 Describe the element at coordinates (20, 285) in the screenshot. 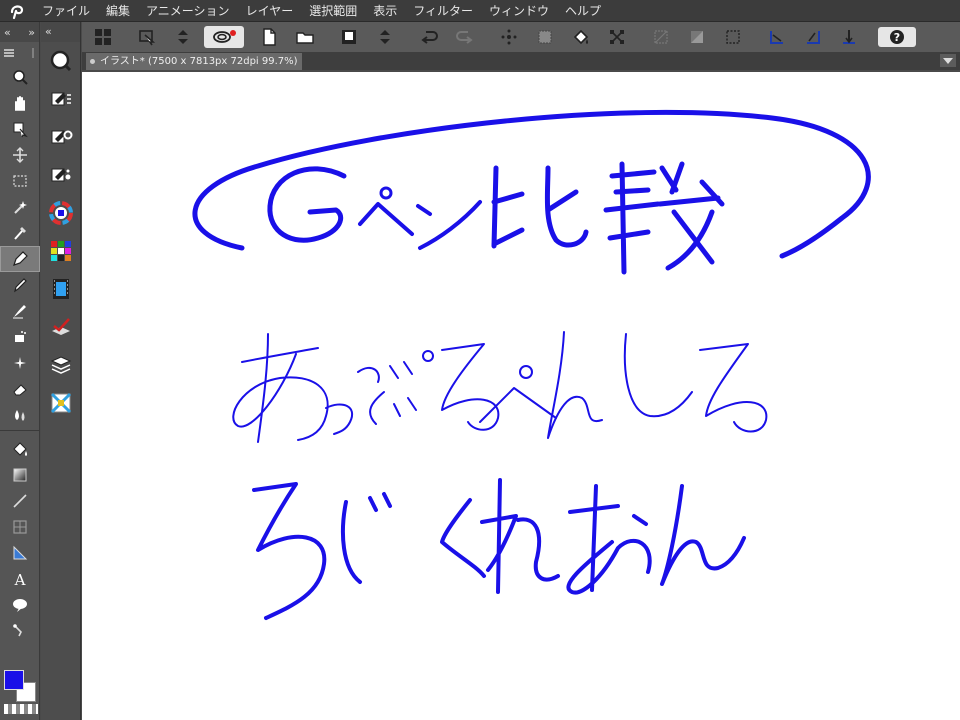

I see `pencil-tool-icon` at that location.